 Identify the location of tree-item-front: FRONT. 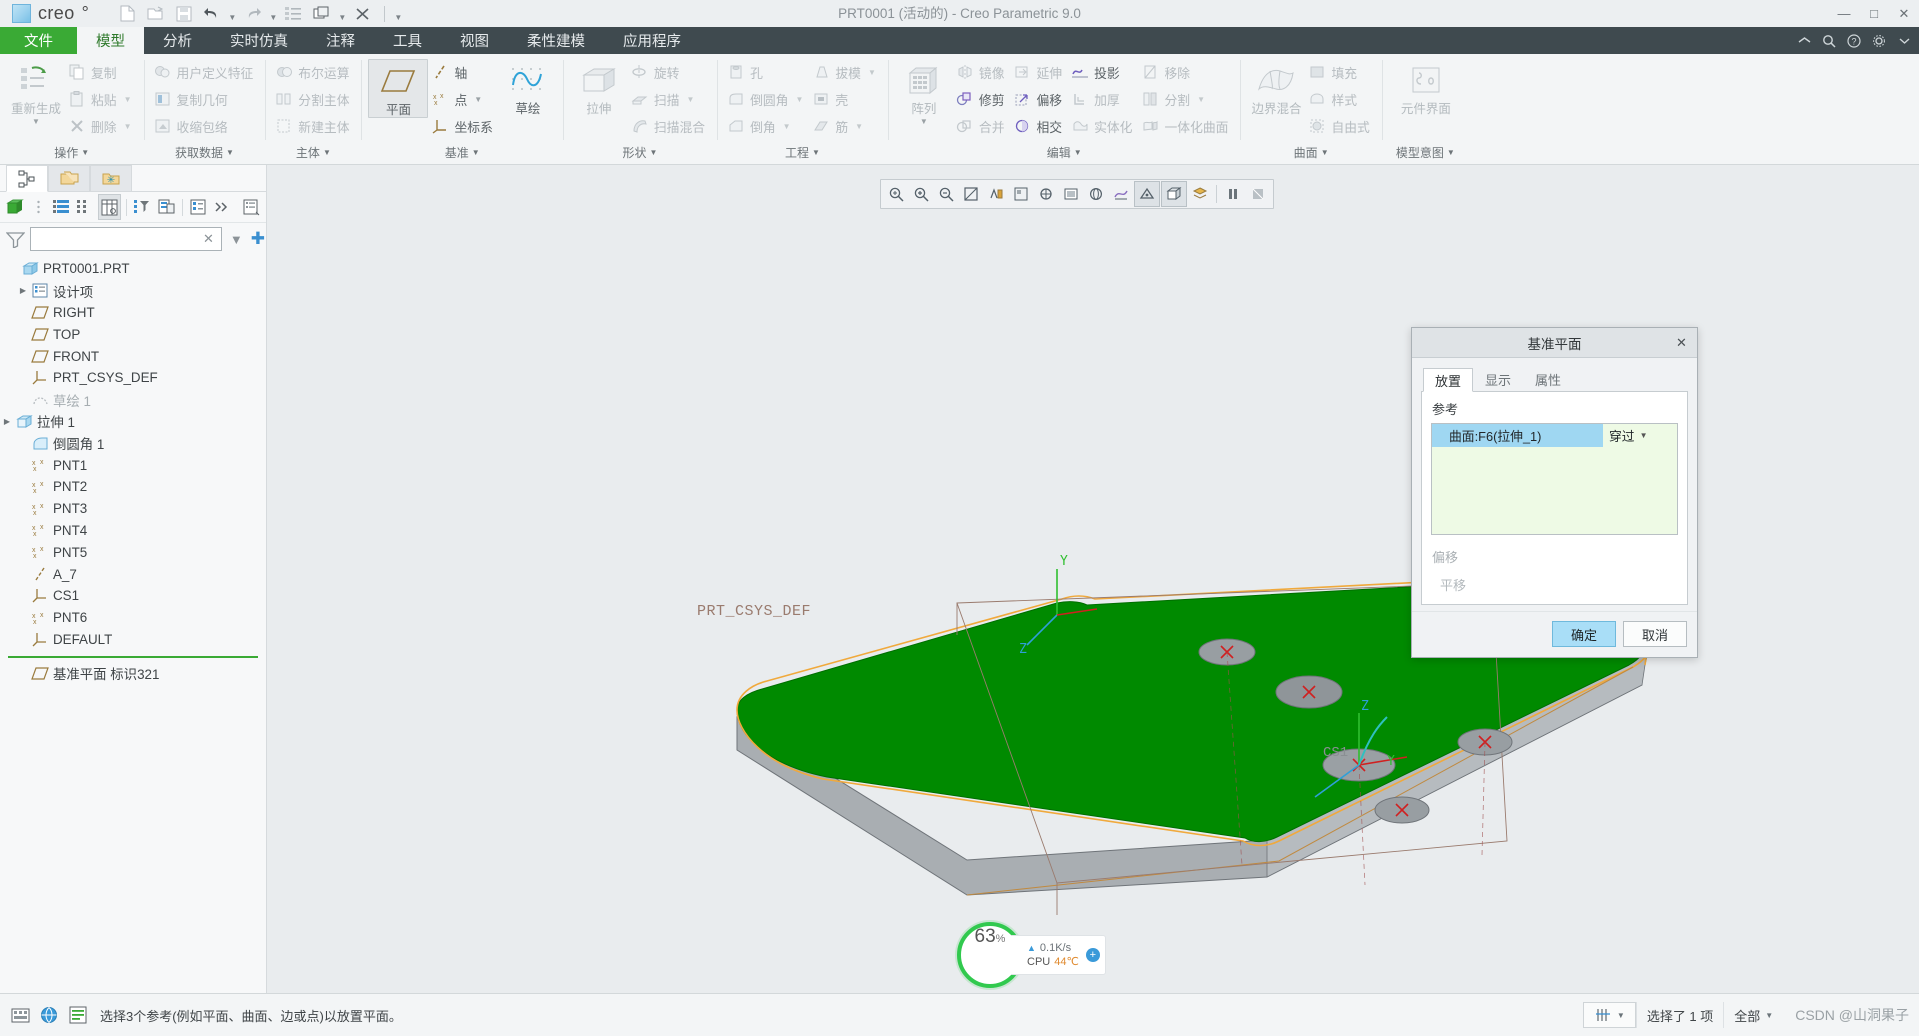
(133, 356).